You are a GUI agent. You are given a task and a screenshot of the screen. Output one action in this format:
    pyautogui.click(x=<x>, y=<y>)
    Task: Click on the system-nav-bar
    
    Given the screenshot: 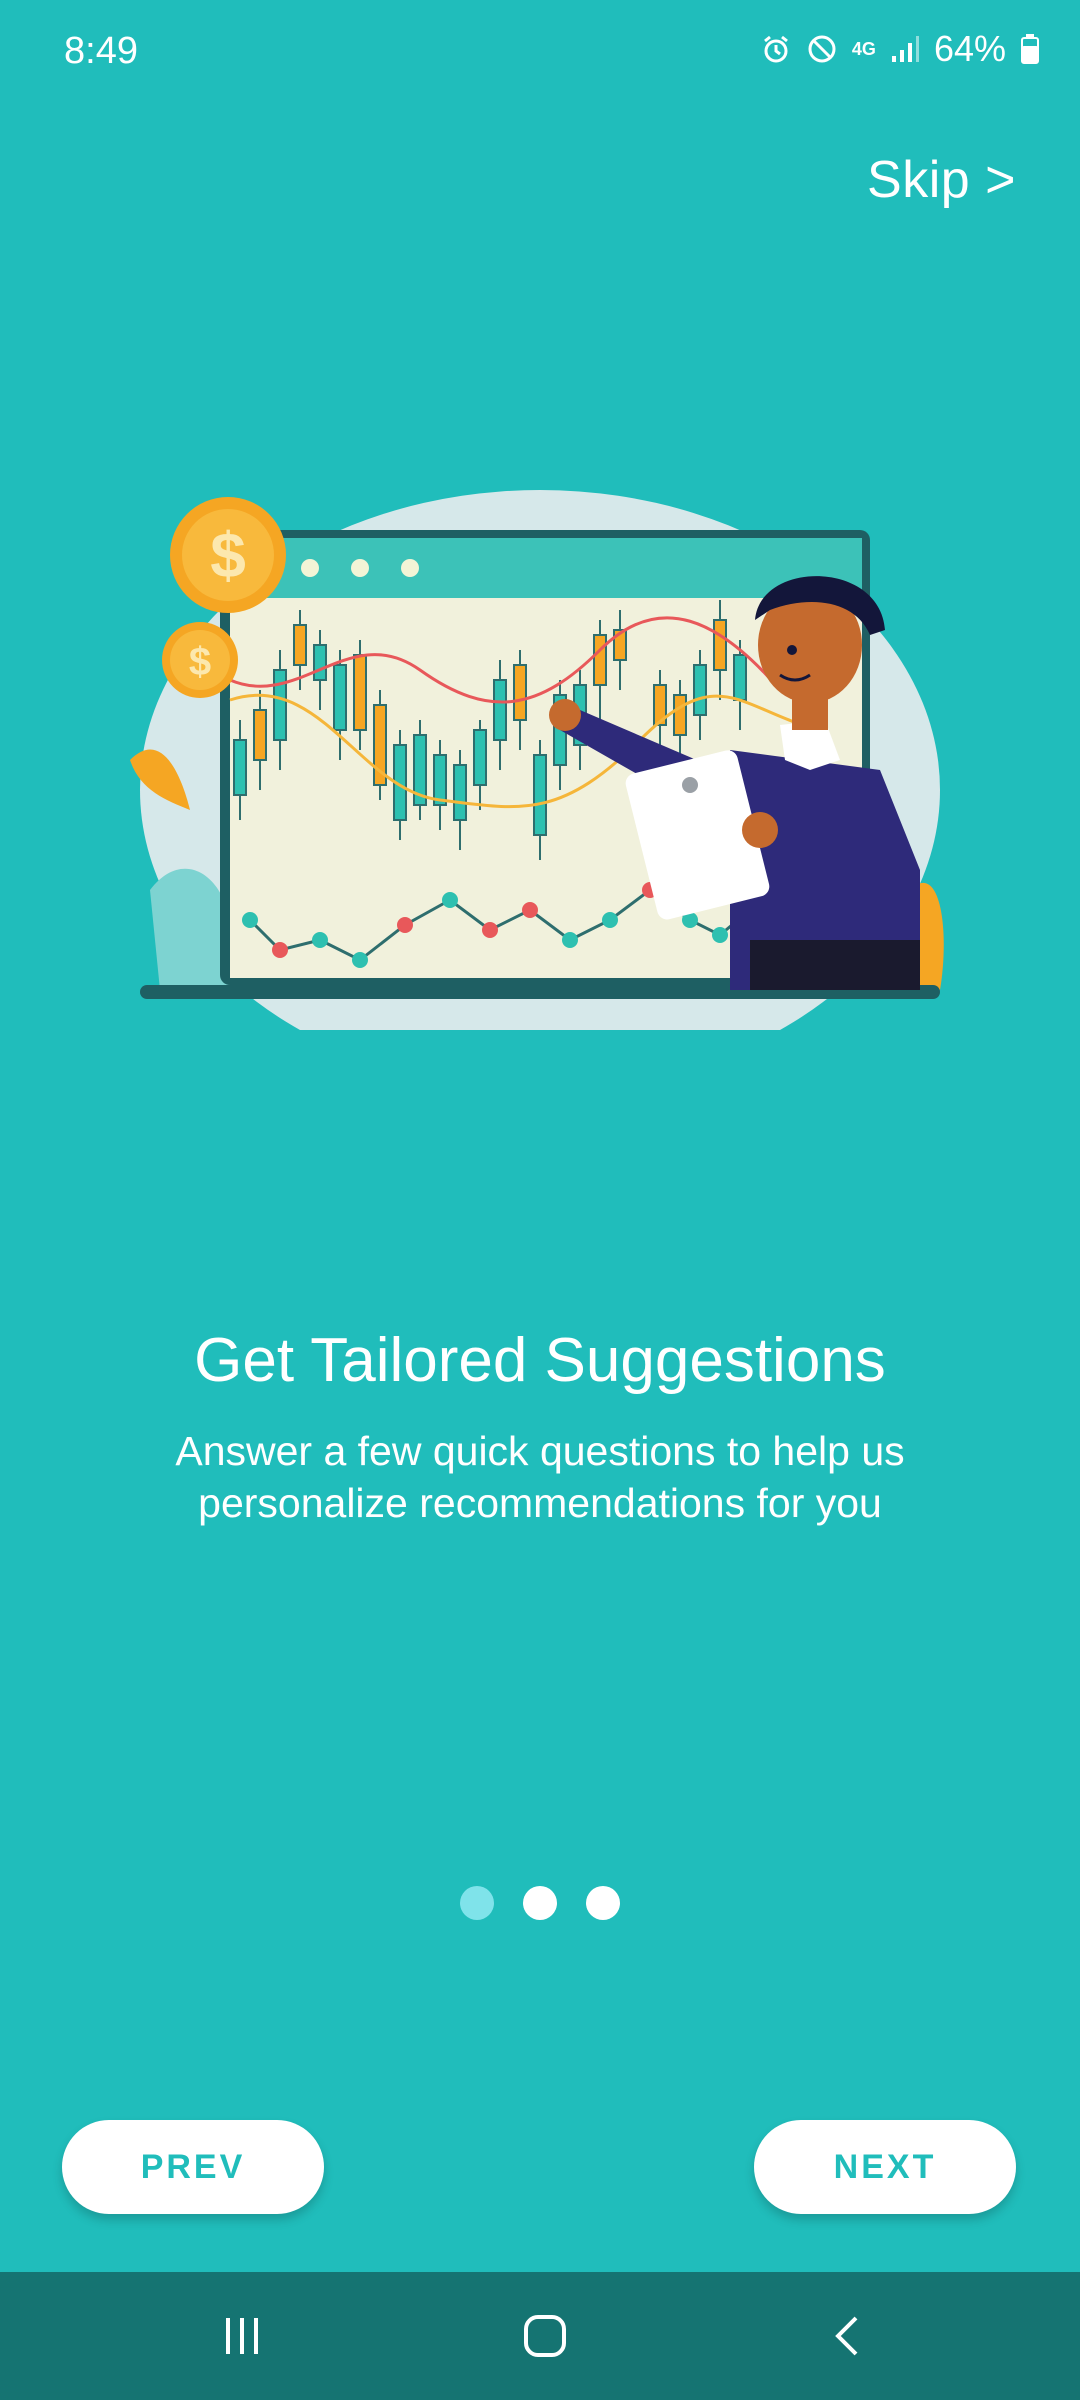 What is the action you would take?
    pyautogui.click(x=540, y=2336)
    